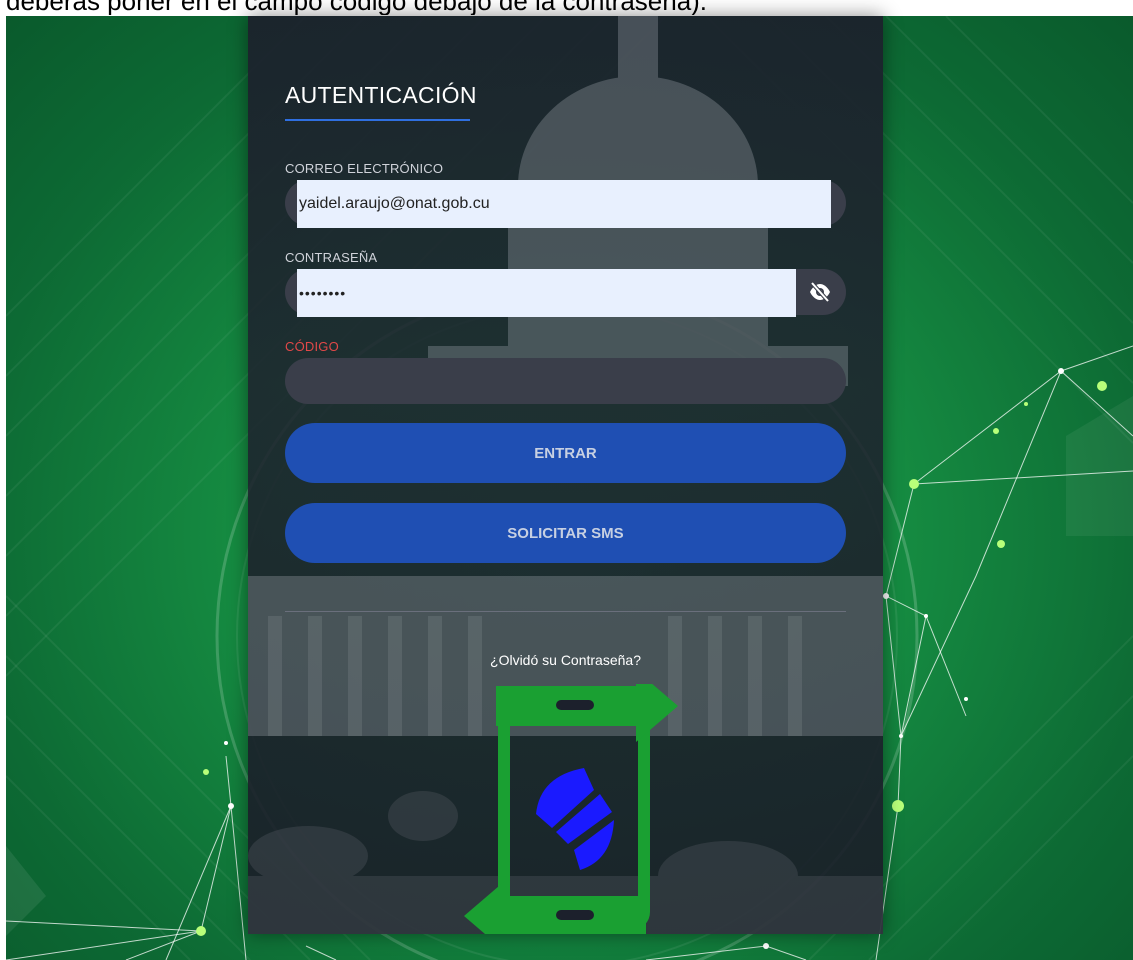 The image size is (1133, 960). I want to click on request-sms-button: SOLICITAR SMS, so click(565, 533).